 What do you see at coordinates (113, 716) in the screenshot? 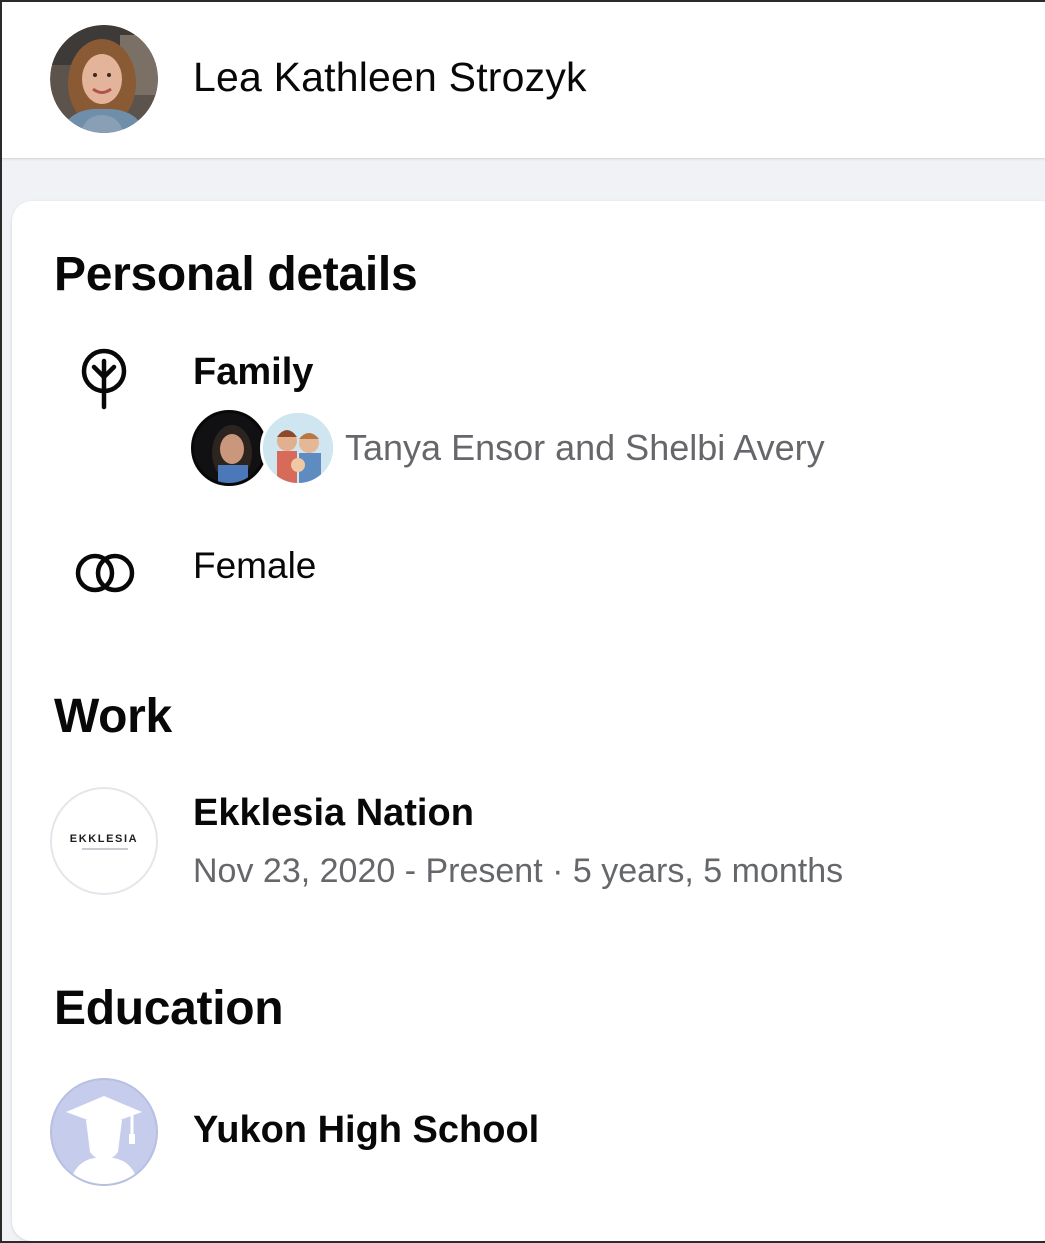
I see `work-heading: Work` at bounding box center [113, 716].